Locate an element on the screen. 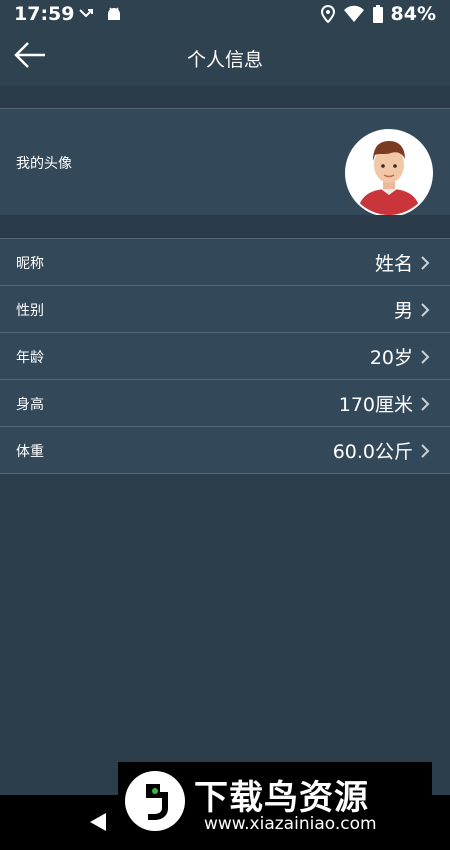 This screenshot has width=450, height=850. watermark: 下载鸟资源 www.xiazainiao.com is located at coordinates (275, 801).